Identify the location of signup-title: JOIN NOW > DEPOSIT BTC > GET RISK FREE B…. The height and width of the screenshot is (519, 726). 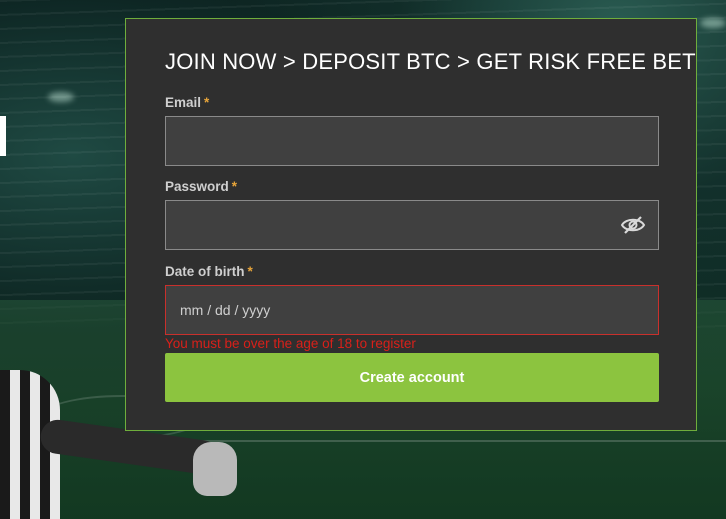
(430, 61).